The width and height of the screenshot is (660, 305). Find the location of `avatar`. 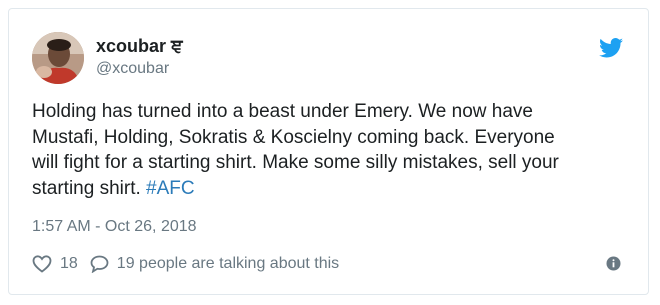

avatar is located at coordinates (58, 58).